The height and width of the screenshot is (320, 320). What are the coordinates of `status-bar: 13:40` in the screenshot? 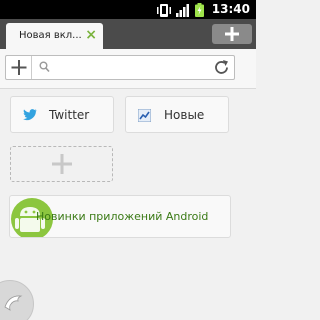 It's located at (128, 9).